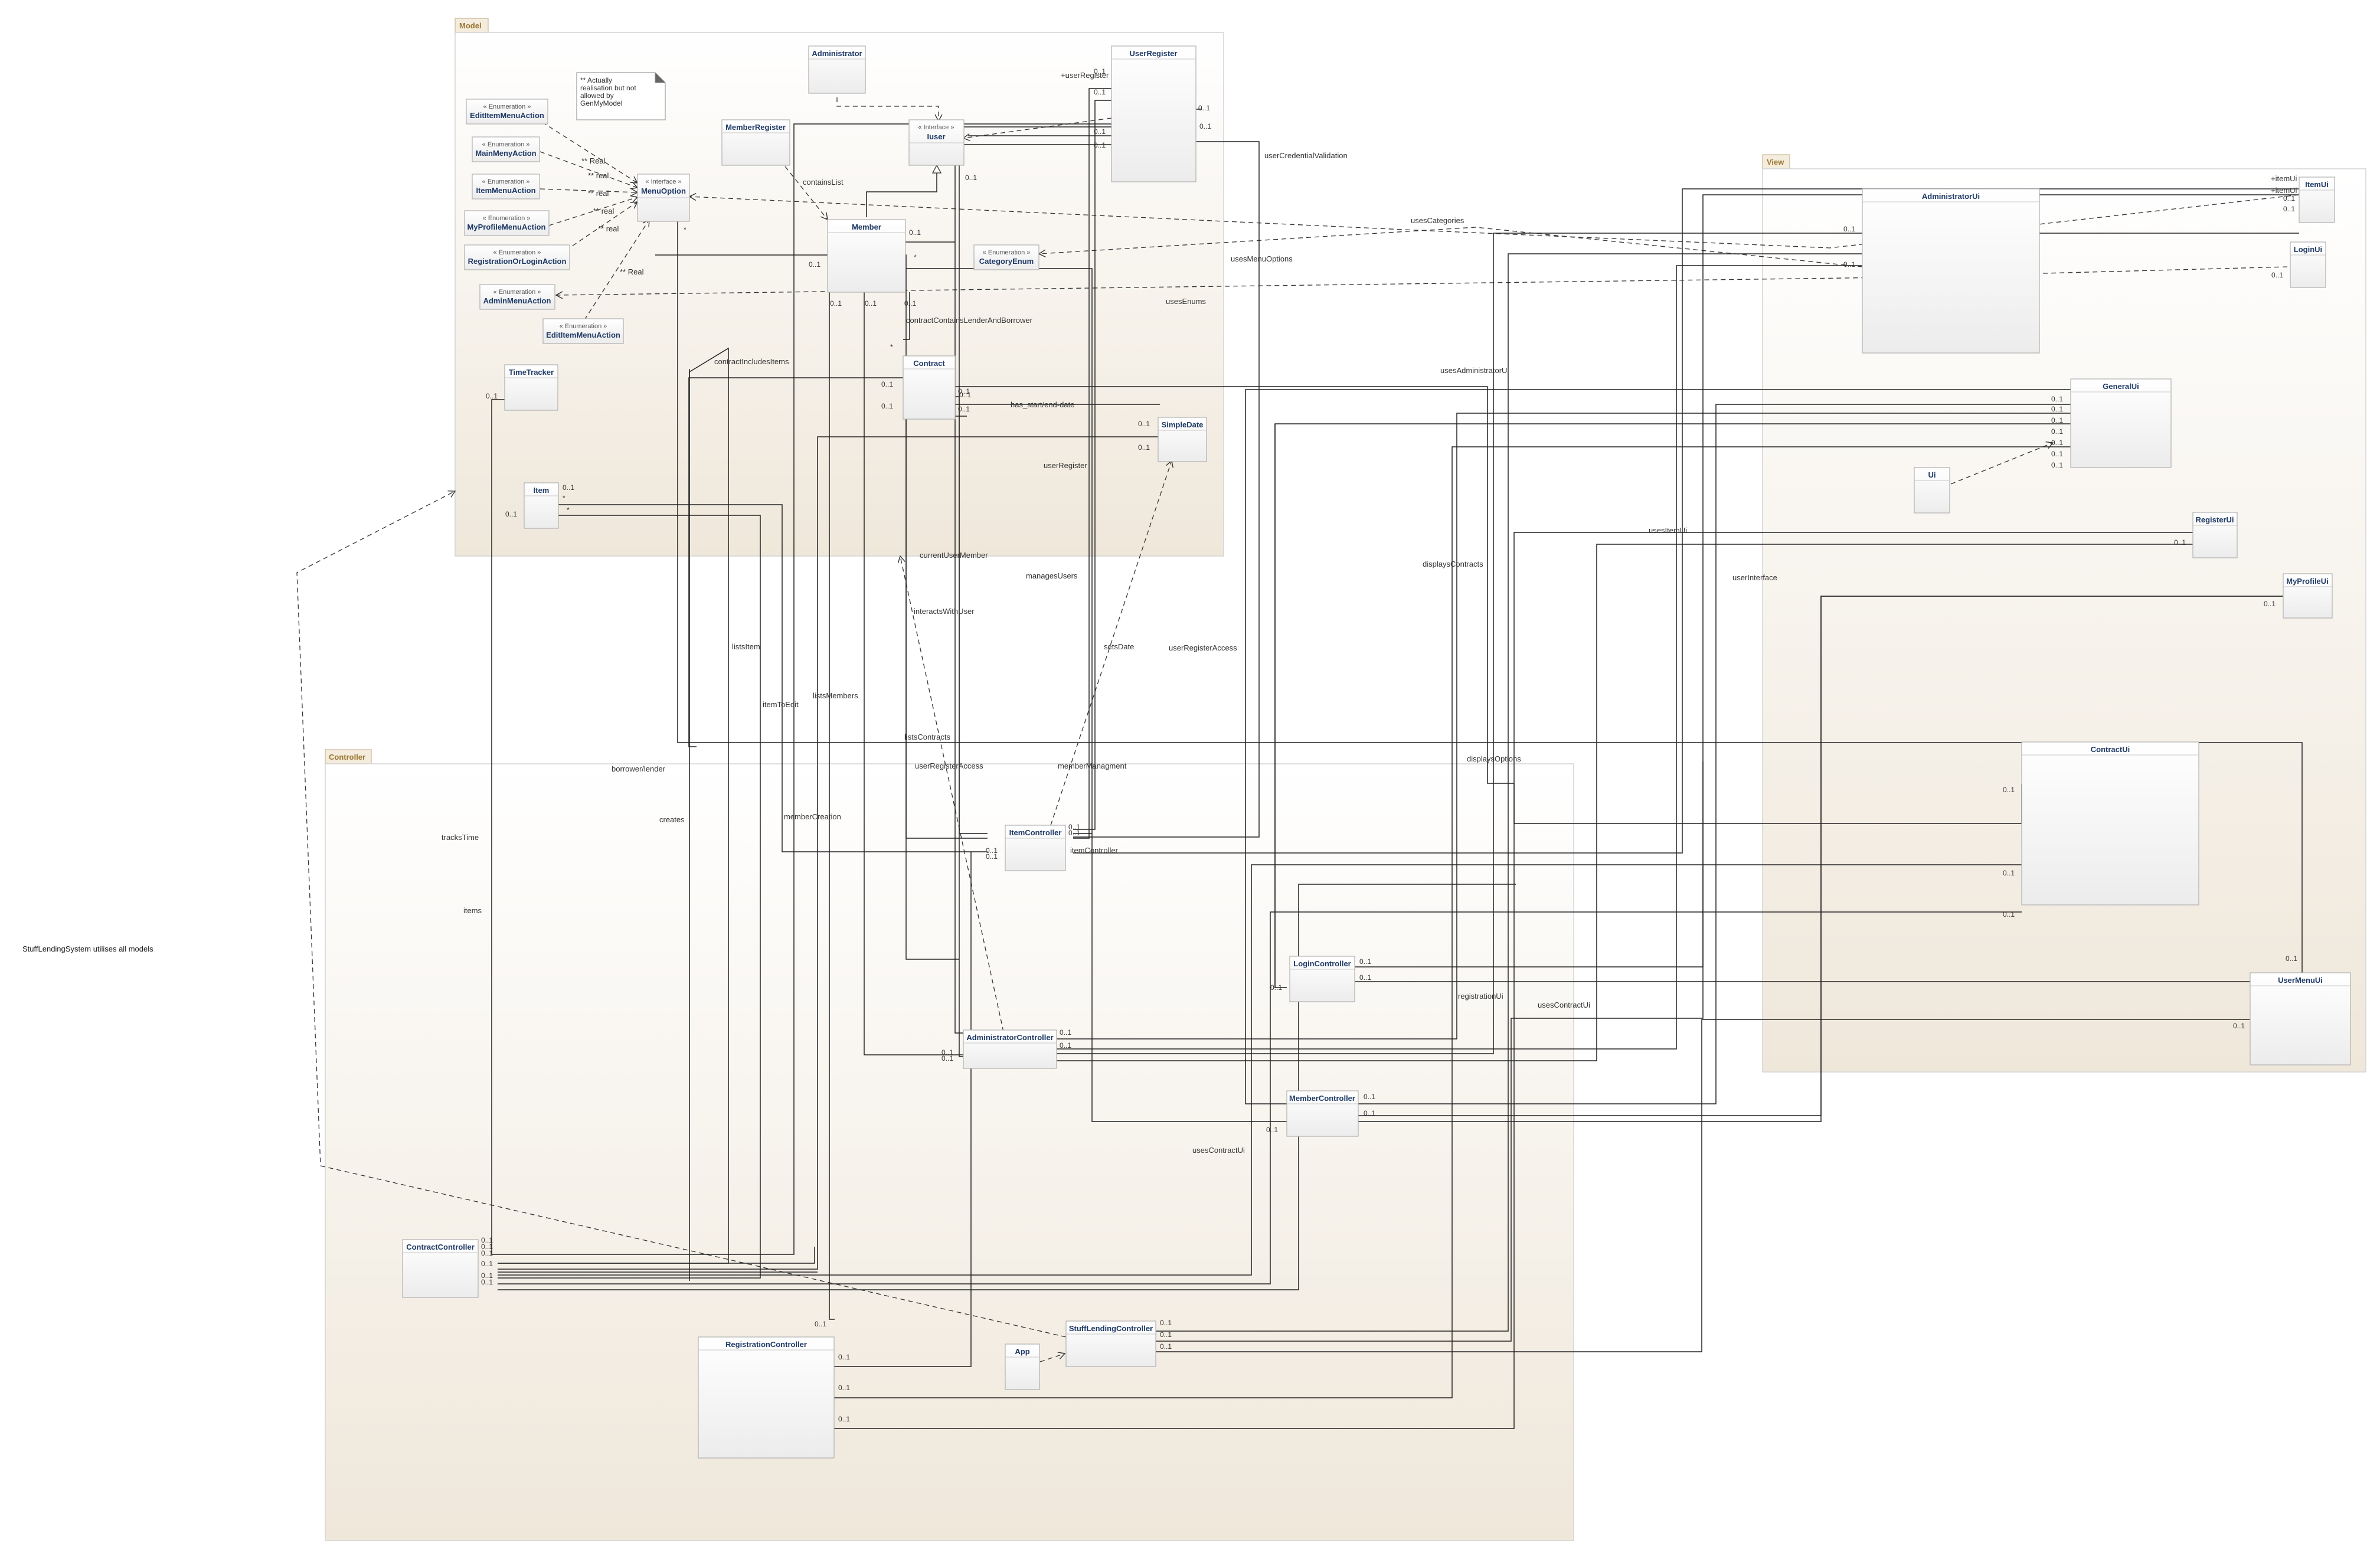 The width and height of the screenshot is (2380, 1556). I want to click on class-app-name: App, so click(1022, 1351).